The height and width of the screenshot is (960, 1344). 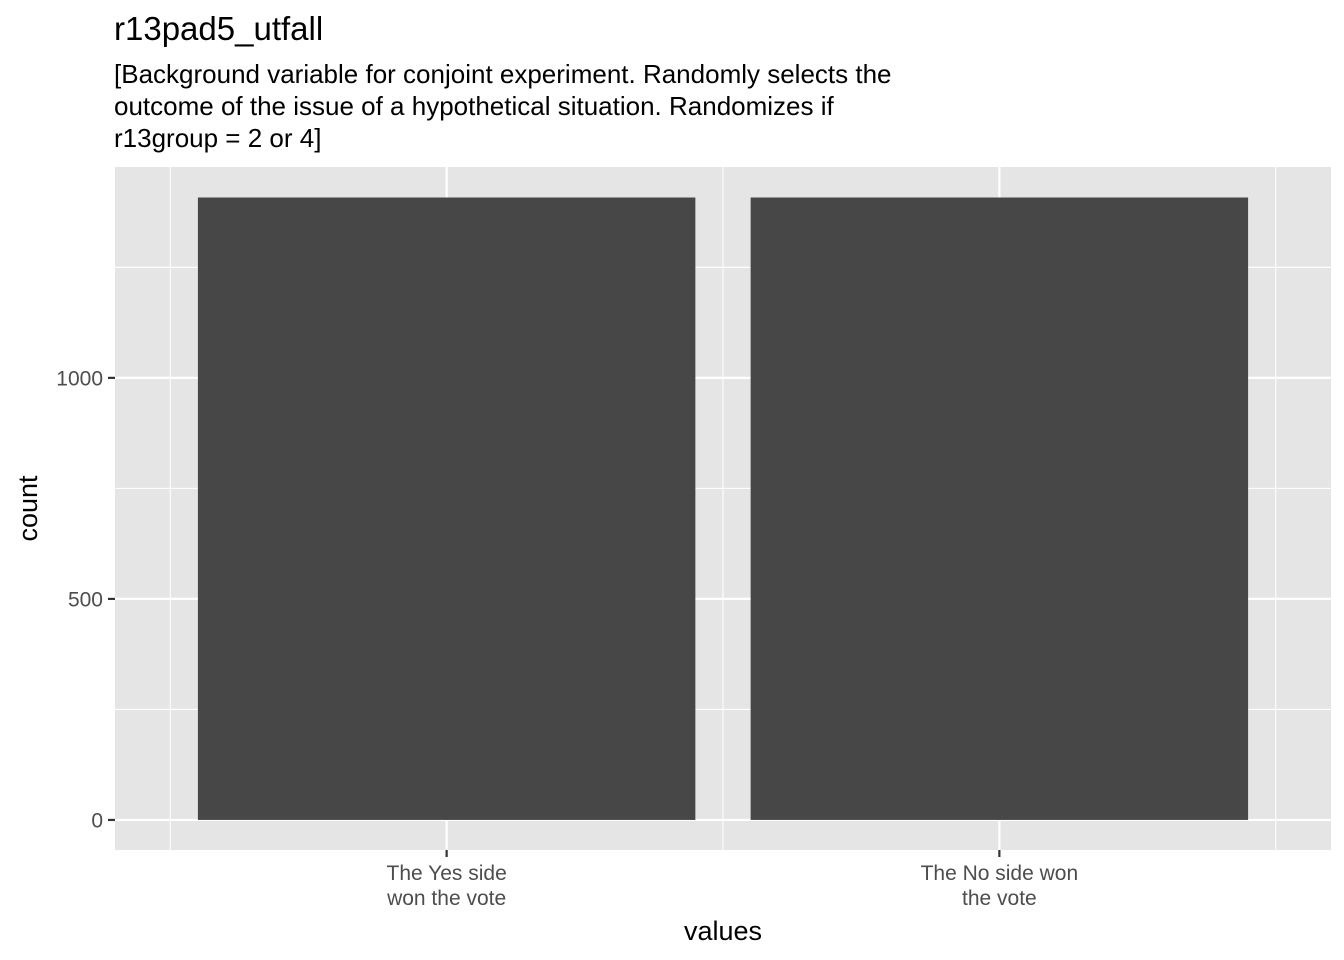 I want to click on y-axis-title: count, so click(x=28, y=508).